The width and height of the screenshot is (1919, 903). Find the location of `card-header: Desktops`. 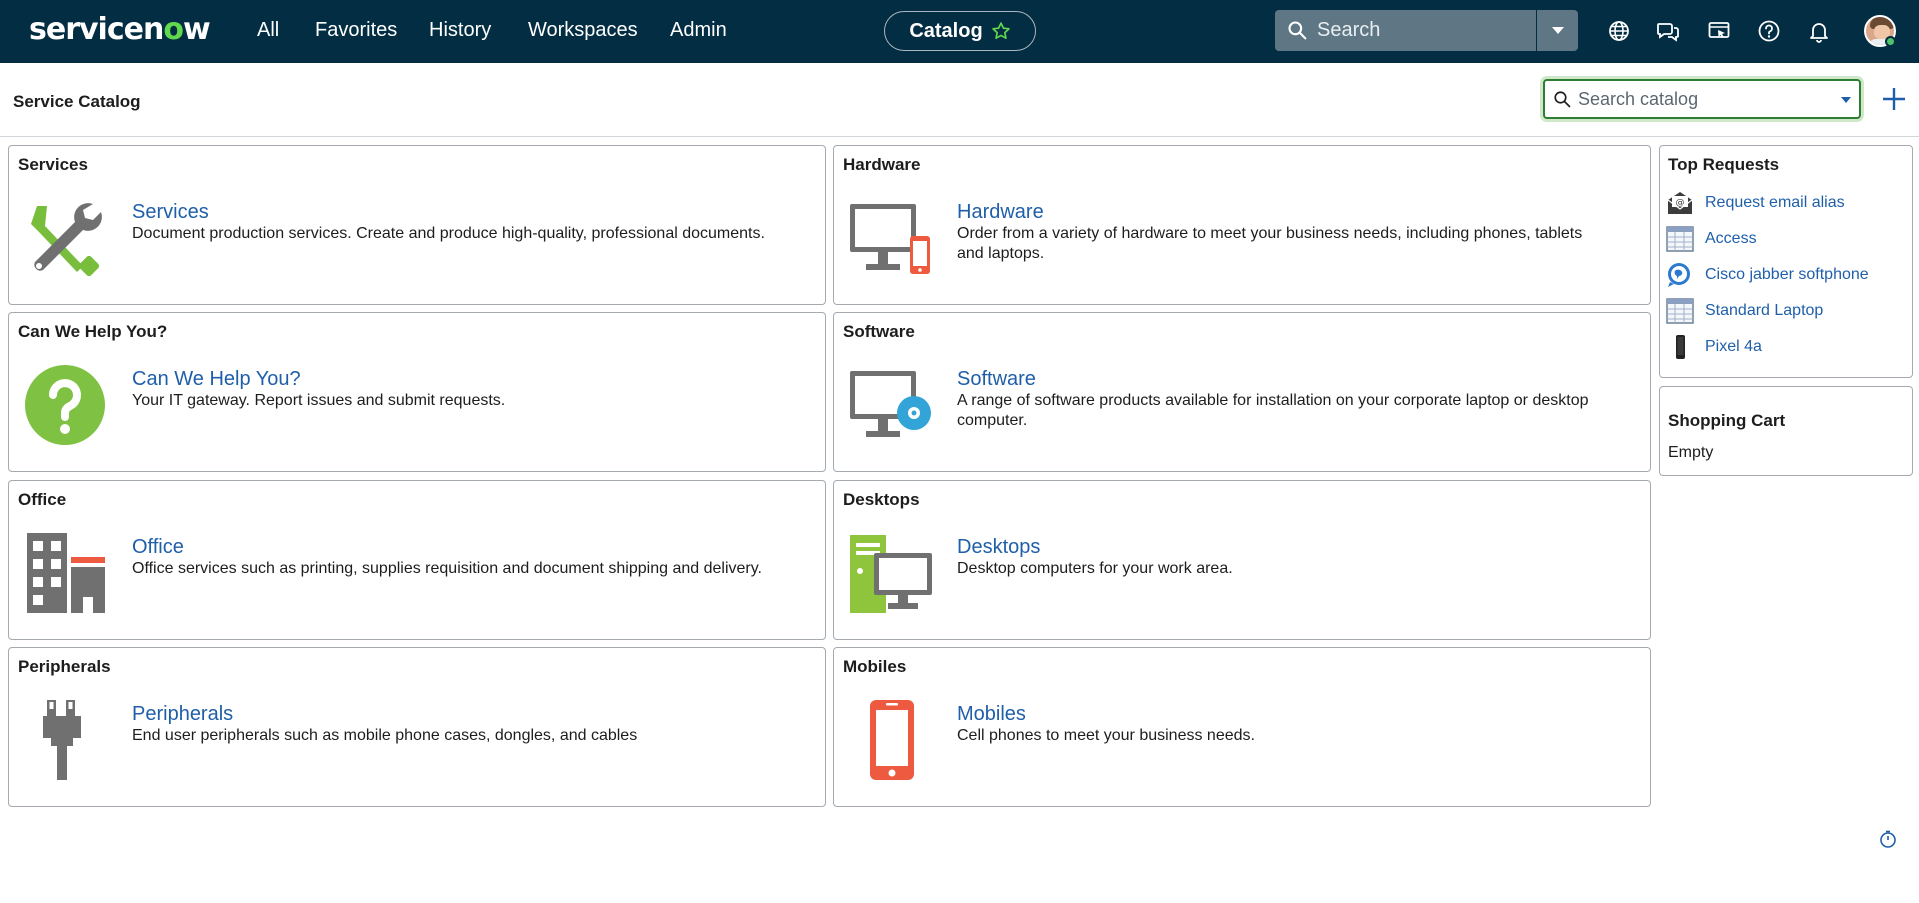

card-header: Desktops is located at coordinates (881, 499).